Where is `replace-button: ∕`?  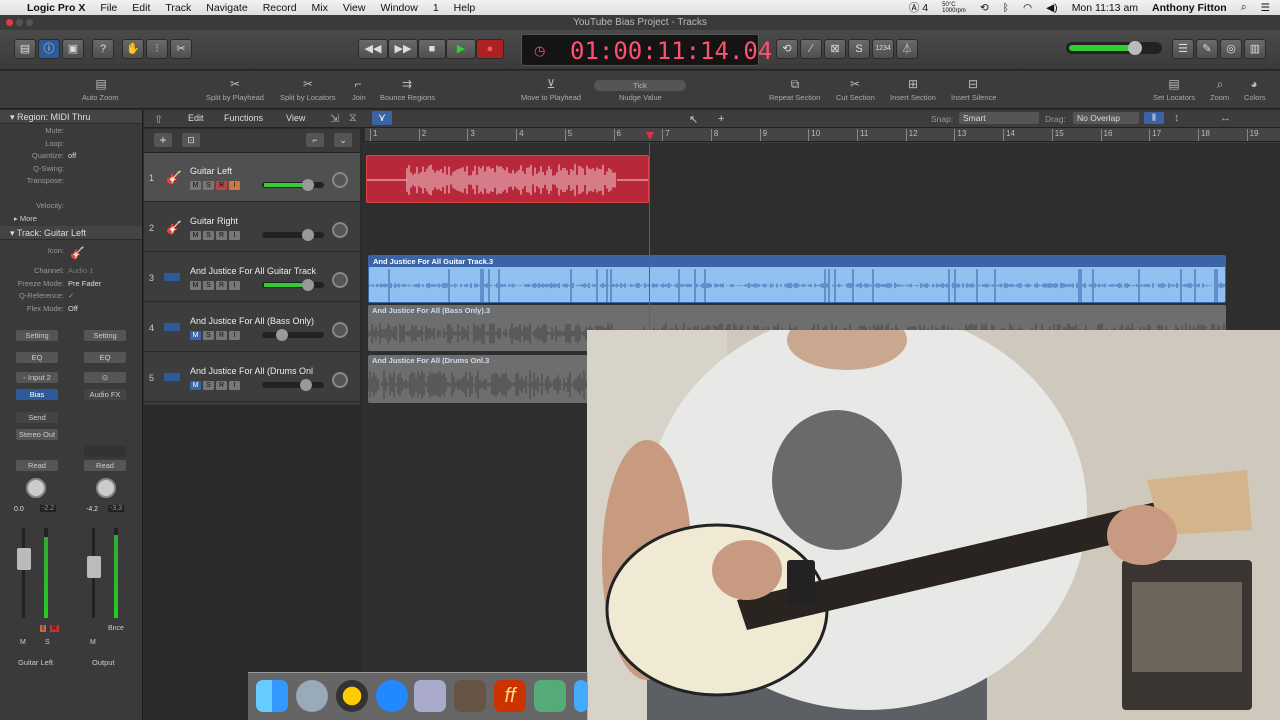 replace-button: ∕ is located at coordinates (811, 49).